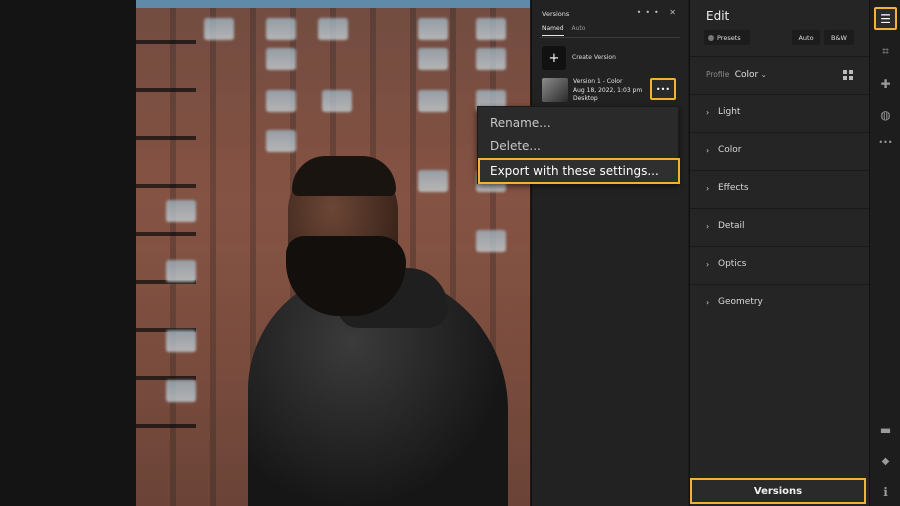  What do you see at coordinates (778, 491) in the screenshot?
I see `versions-button: Versions` at bounding box center [778, 491].